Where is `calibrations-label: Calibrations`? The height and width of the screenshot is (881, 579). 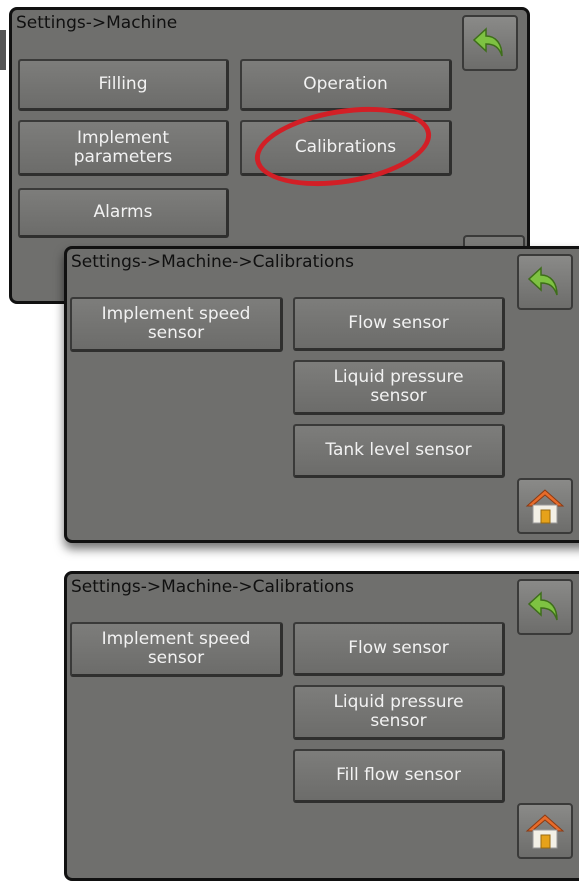
calibrations-label: Calibrations is located at coordinates (345, 147).